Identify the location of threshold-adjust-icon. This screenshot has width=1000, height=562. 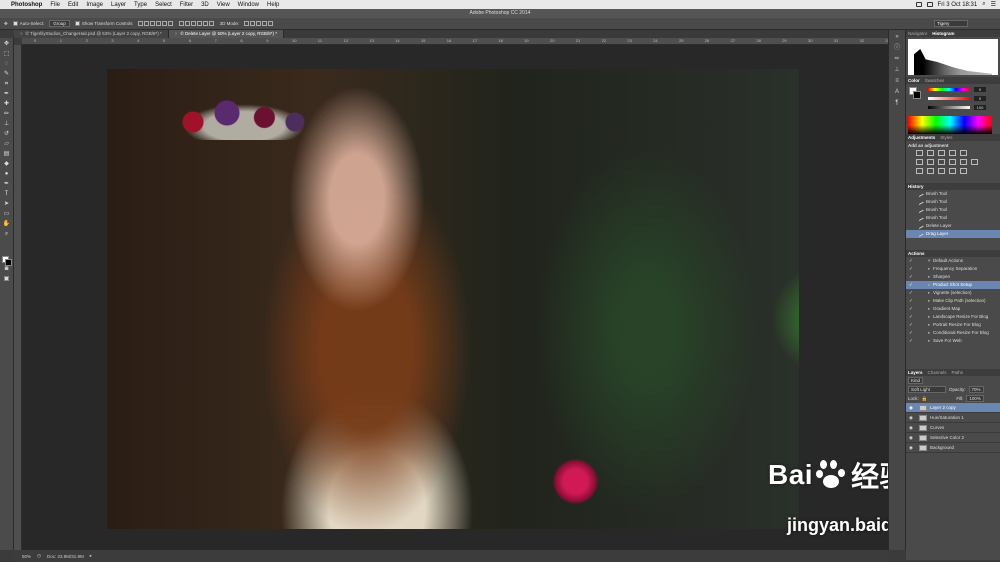
(941, 171).